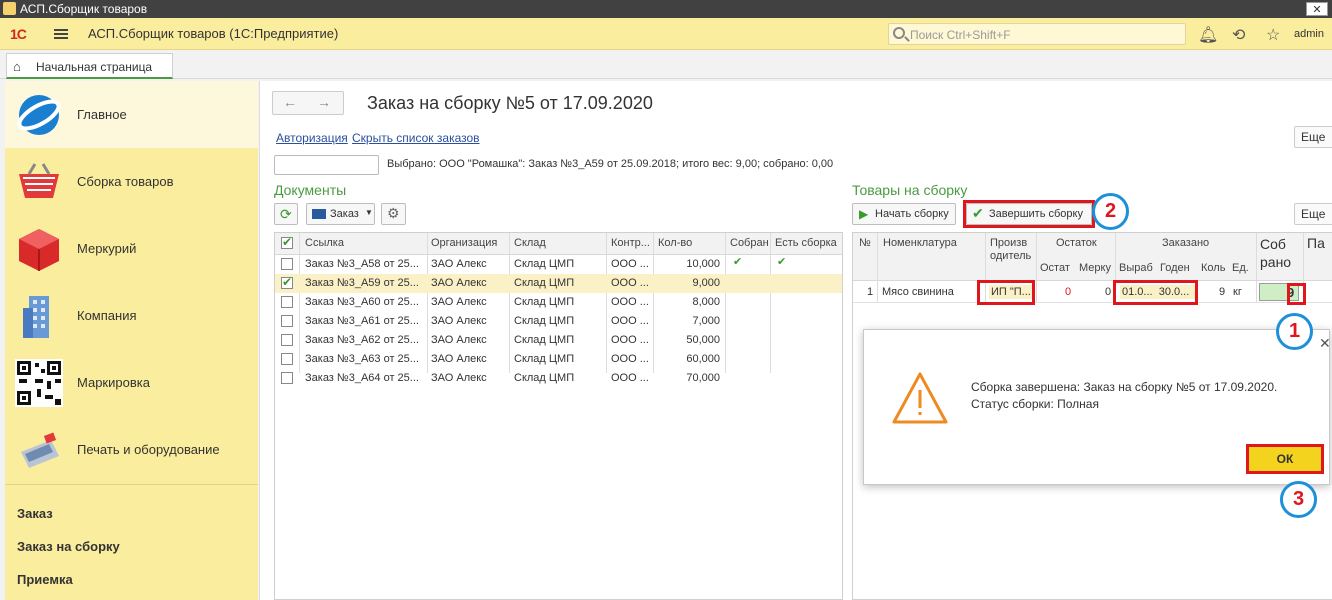 The image size is (1332, 600). What do you see at coordinates (750, 243) in the screenshot?
I see `col-collected: Собран` at bounding box center [750, 243].